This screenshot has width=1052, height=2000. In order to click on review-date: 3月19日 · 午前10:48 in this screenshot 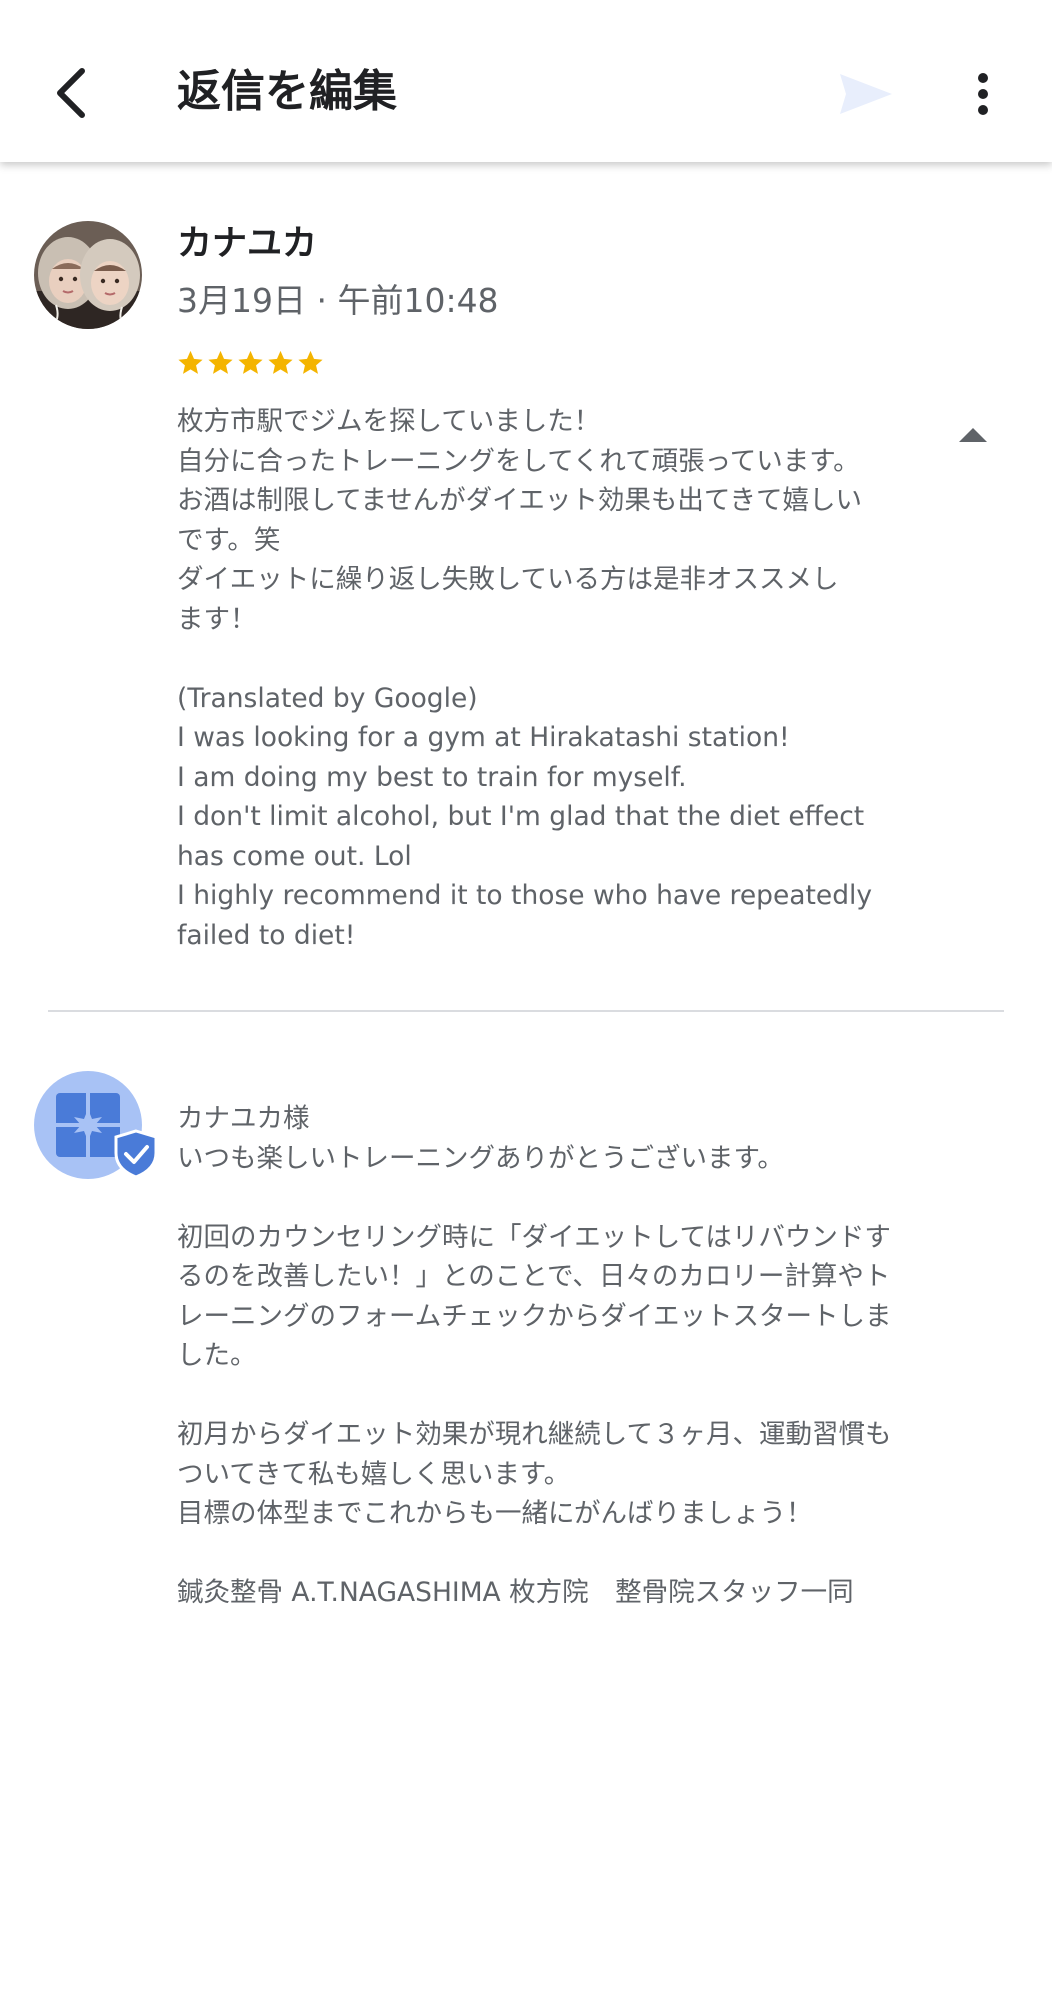, I will do `click(338, 300)`.